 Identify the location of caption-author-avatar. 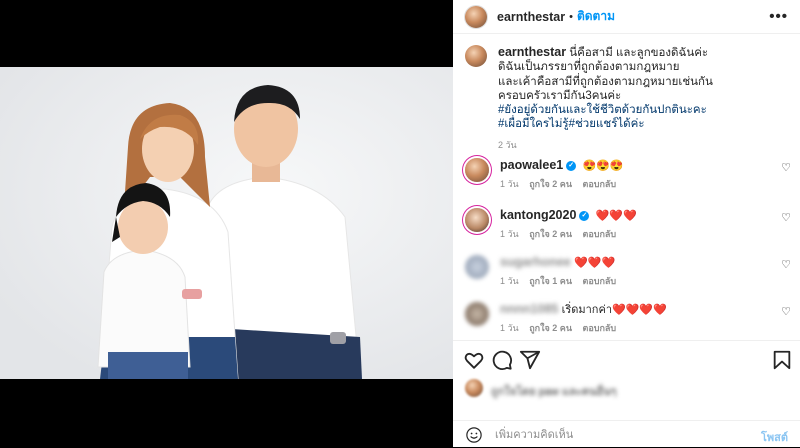
(476, 56).